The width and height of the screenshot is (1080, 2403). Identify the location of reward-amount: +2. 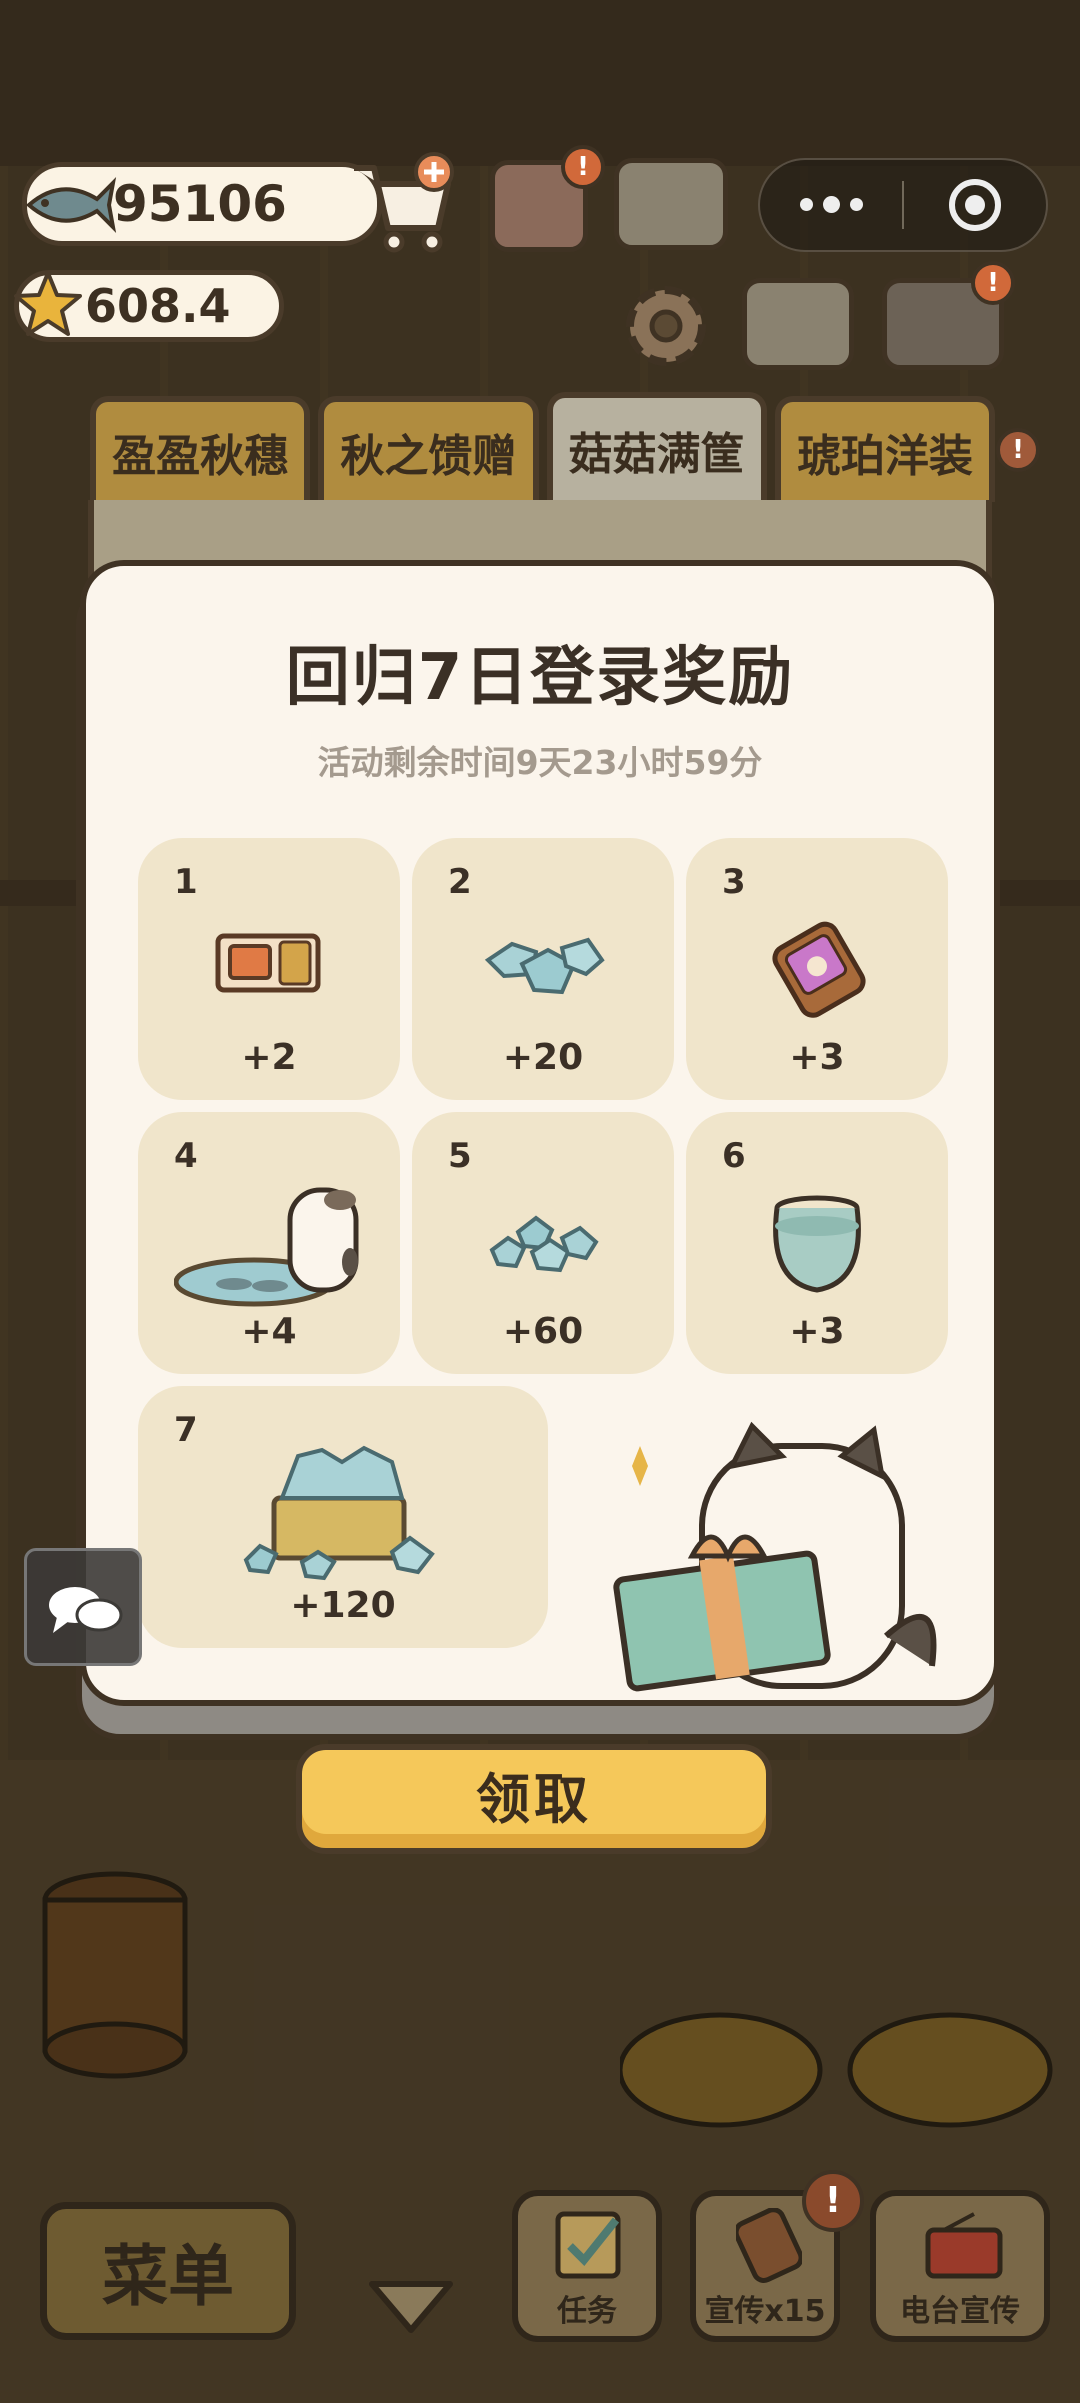
(269, 1057).